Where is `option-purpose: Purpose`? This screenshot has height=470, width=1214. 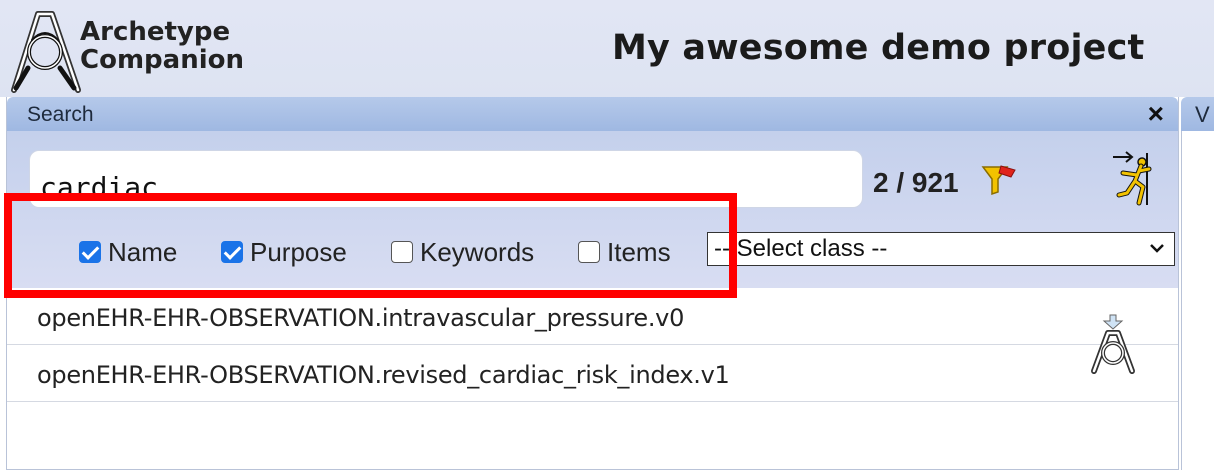 option-purpose: Purpose is located at coordinates (284, 252).